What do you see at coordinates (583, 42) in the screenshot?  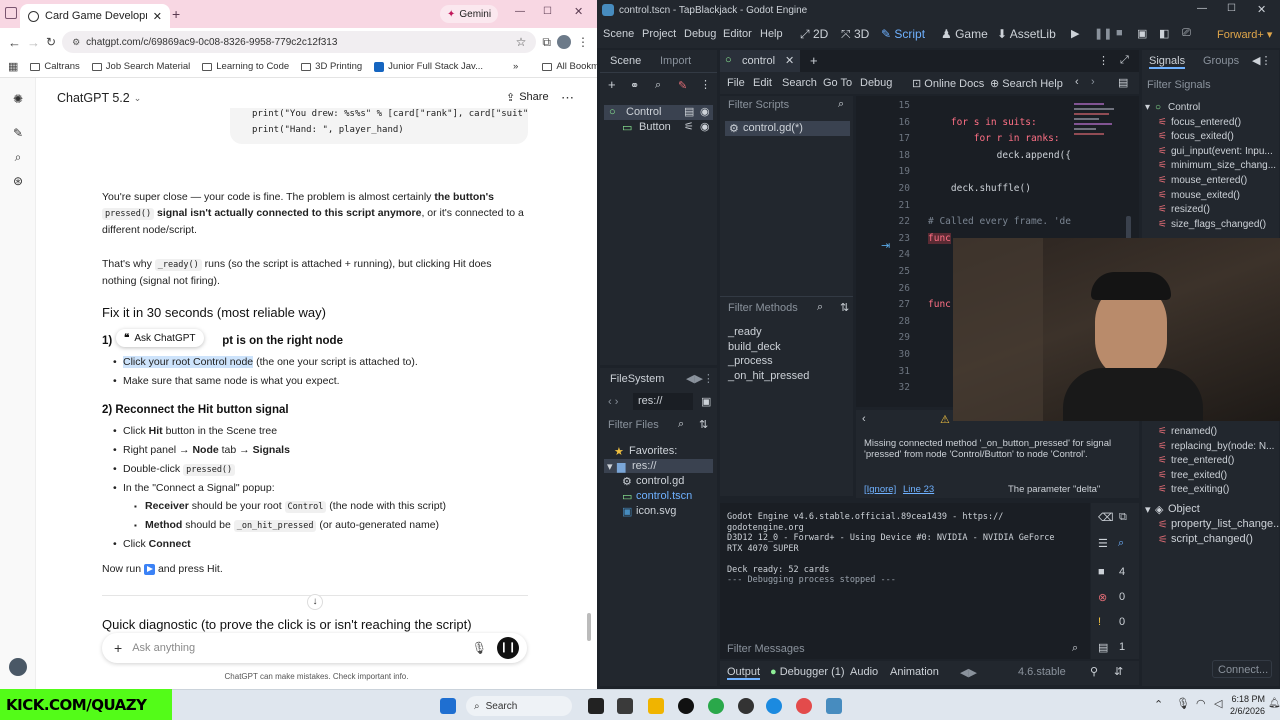 I see `chrome-menu-icon: ⋮` at bounding box center [583, 42].